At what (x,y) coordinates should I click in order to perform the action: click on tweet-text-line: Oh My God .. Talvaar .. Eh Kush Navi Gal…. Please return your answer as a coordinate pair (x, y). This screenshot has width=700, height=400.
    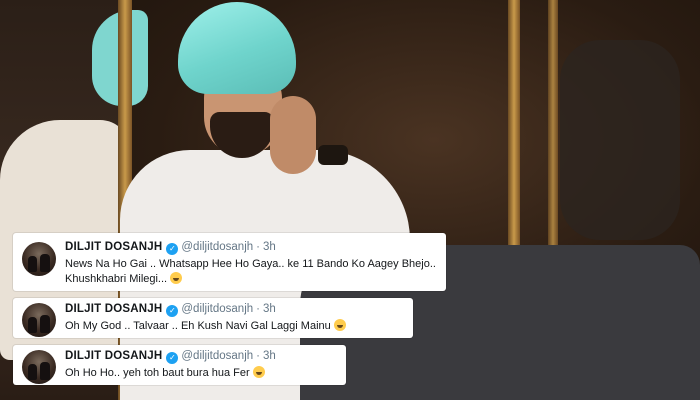
    Looking at the image, I should click on (198, 326).